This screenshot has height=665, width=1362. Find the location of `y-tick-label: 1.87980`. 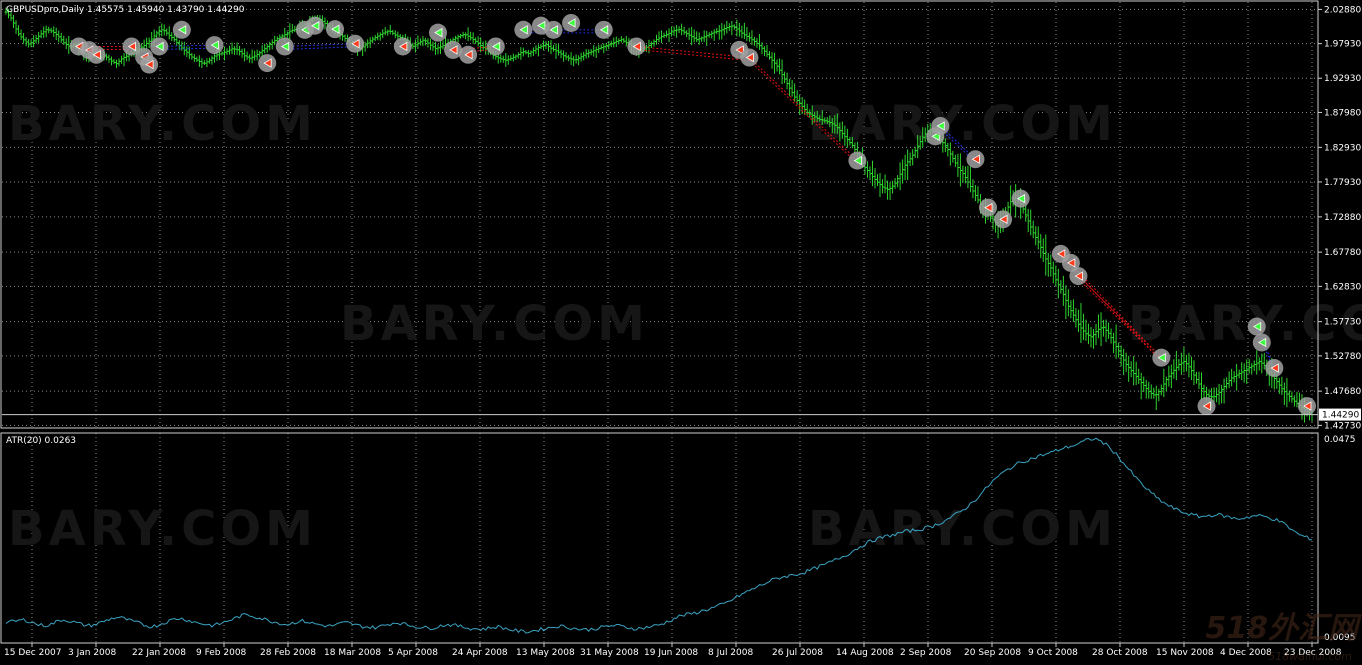

y-tick-label: 1.87980 is located at coordinates (1342, 113).